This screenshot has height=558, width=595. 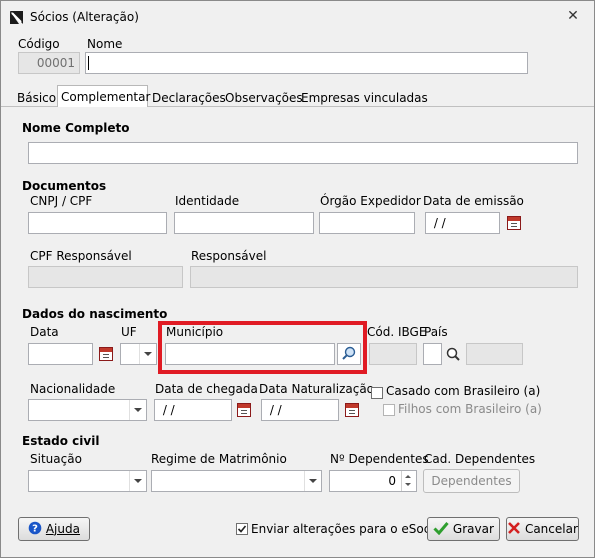 I want to click on gravar-button-label: Gravar, so click(x=473, y=529).